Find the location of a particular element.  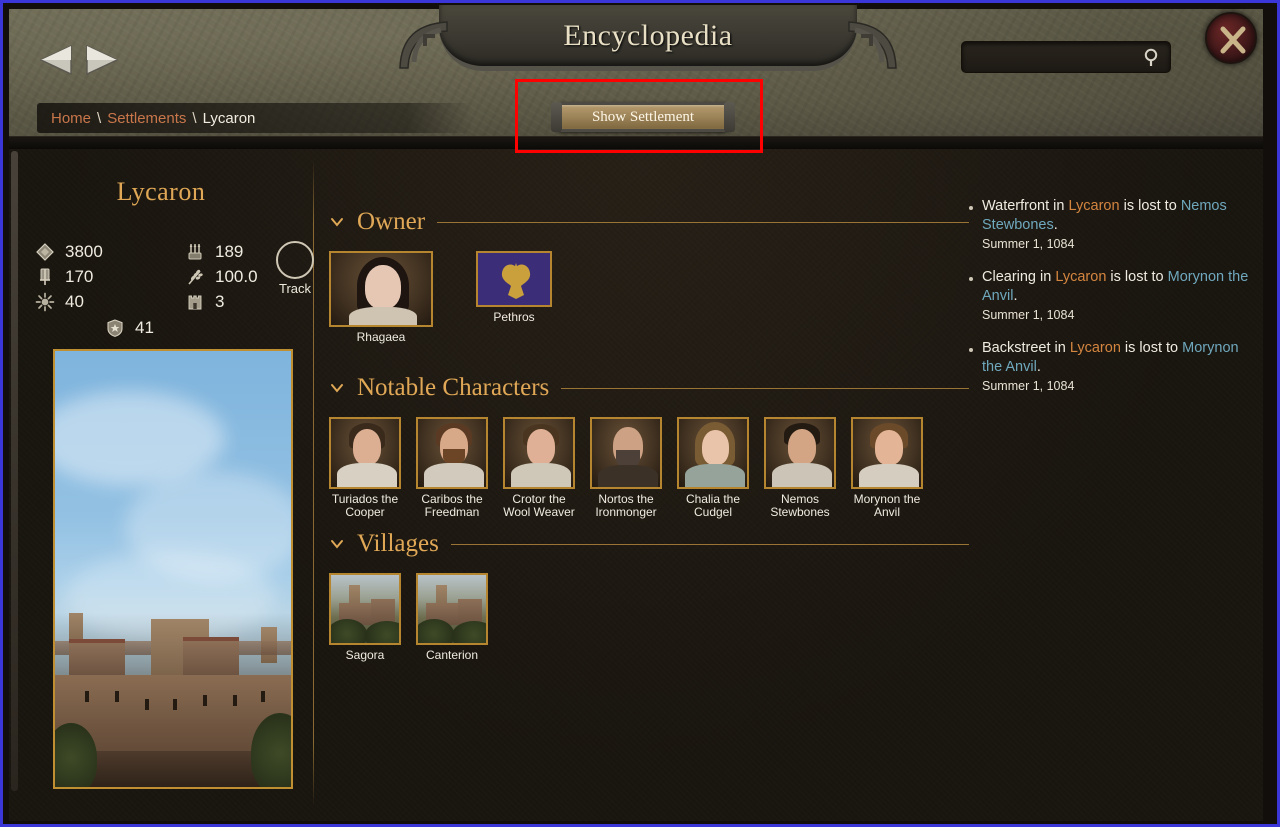

search-input is located at coordinates (1055, 57).